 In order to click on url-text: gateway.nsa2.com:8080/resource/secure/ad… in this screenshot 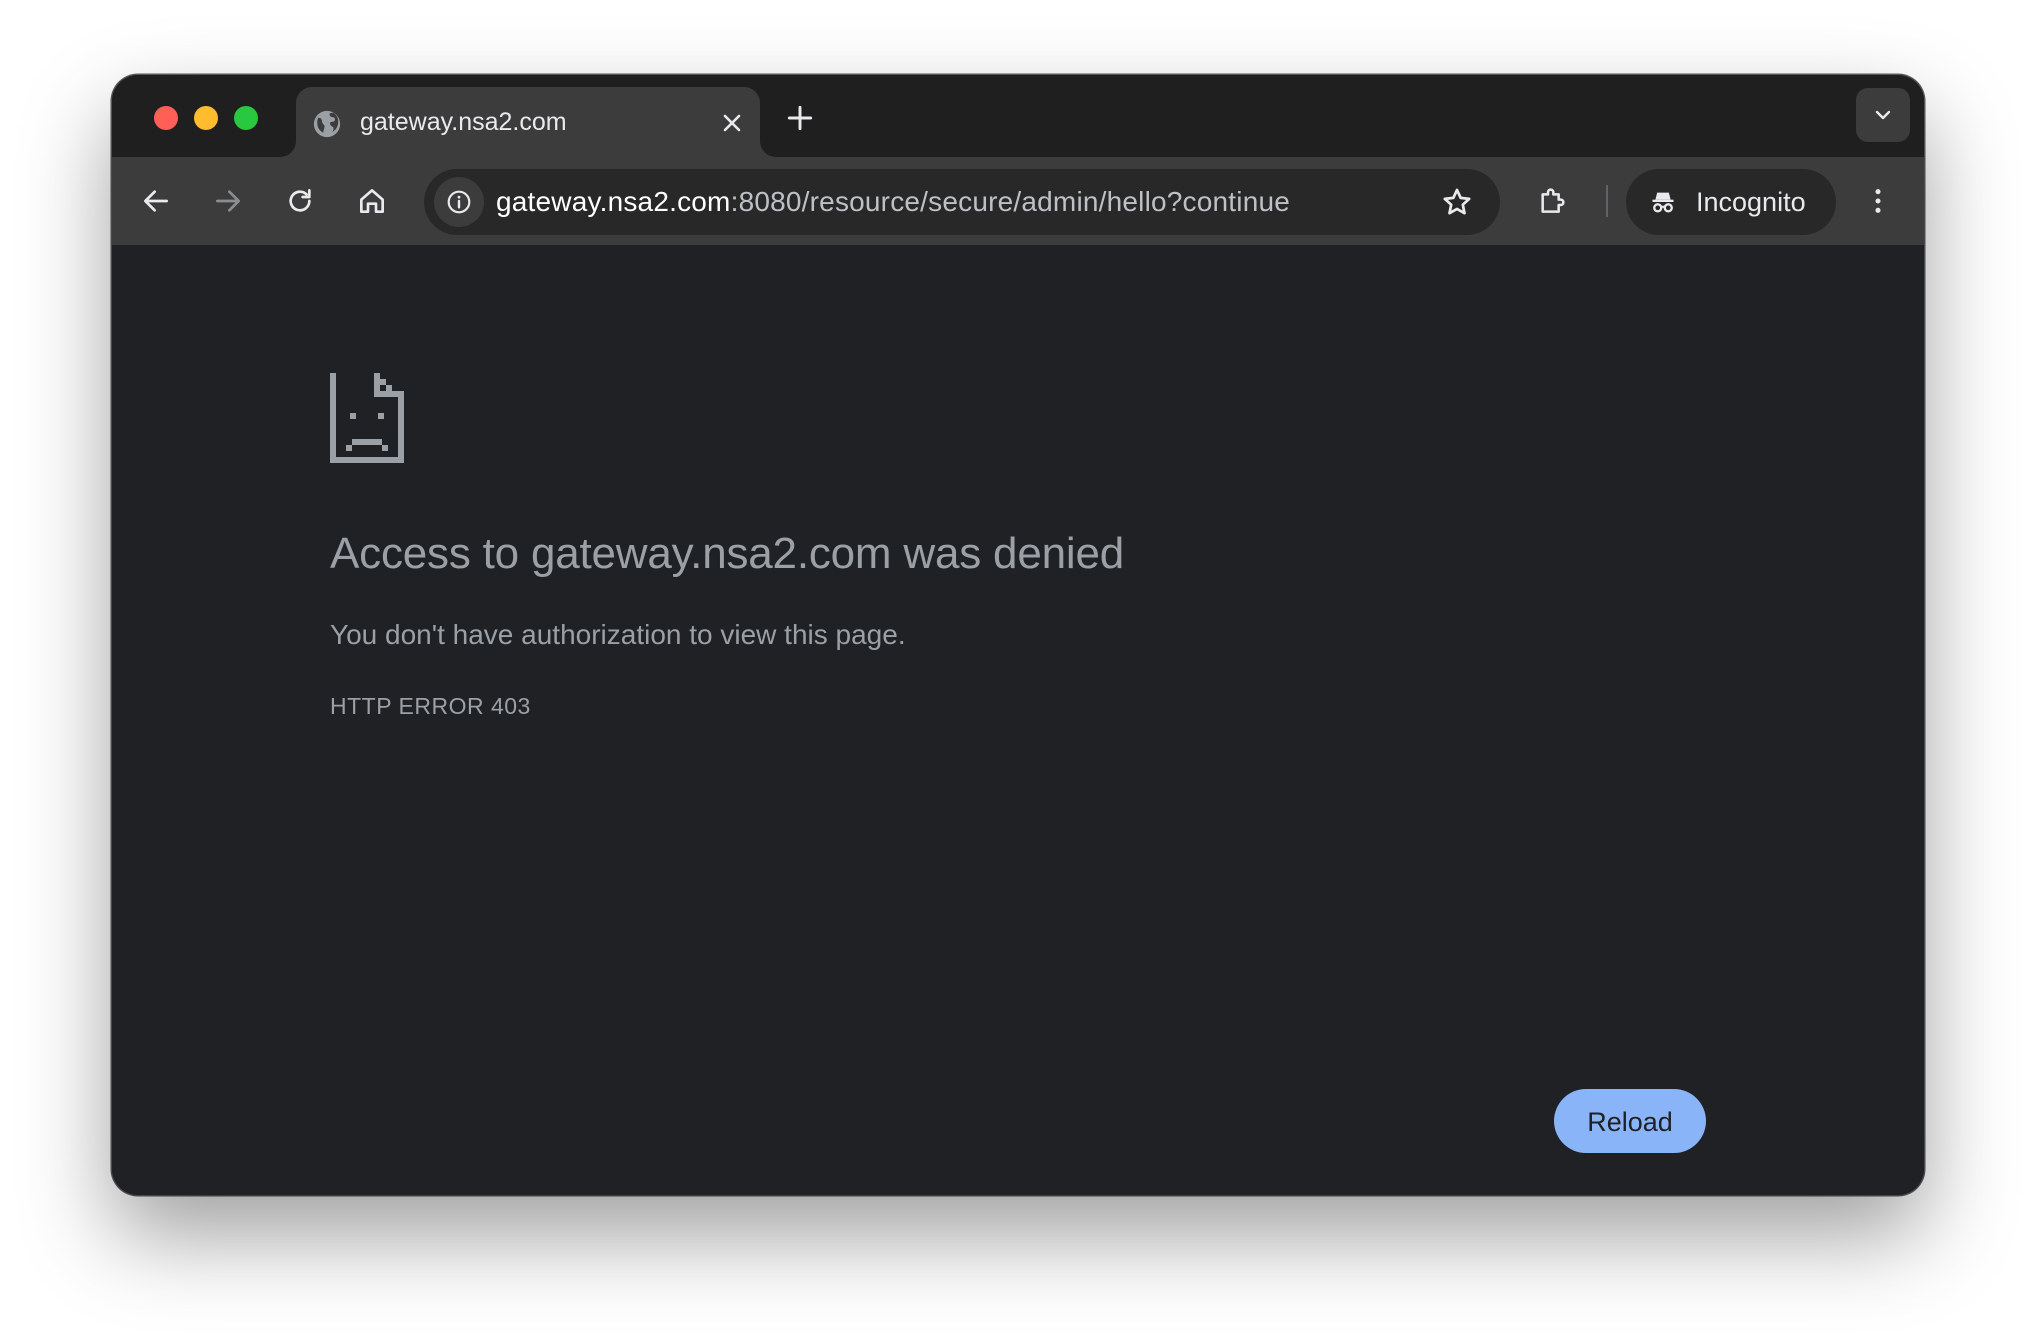, I will do `click(893, 202)`.